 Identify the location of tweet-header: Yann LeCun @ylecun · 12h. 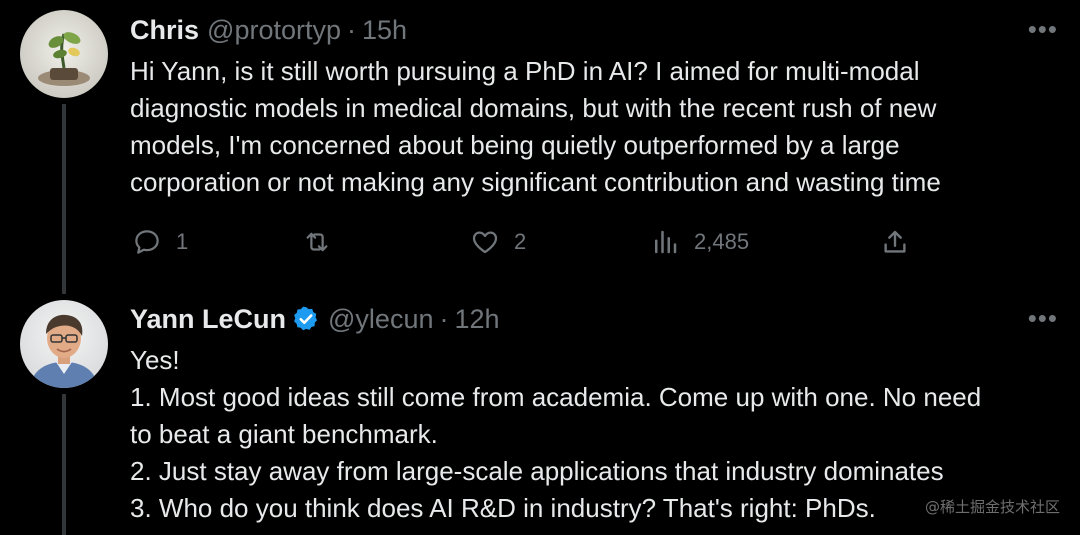
(315, 319).